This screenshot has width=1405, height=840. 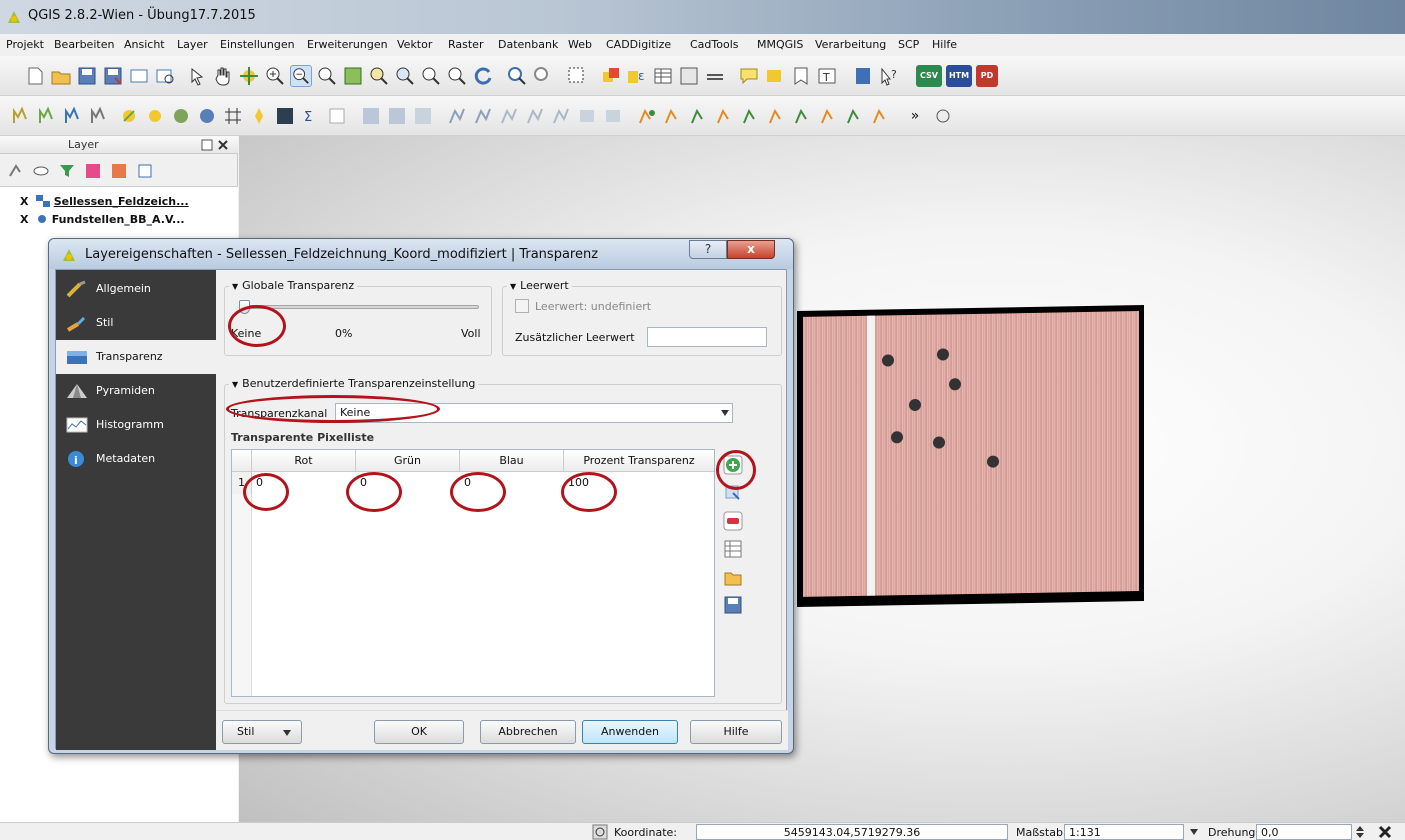 I want to click on transparency-slider-handle, so click(x=244, y=307).